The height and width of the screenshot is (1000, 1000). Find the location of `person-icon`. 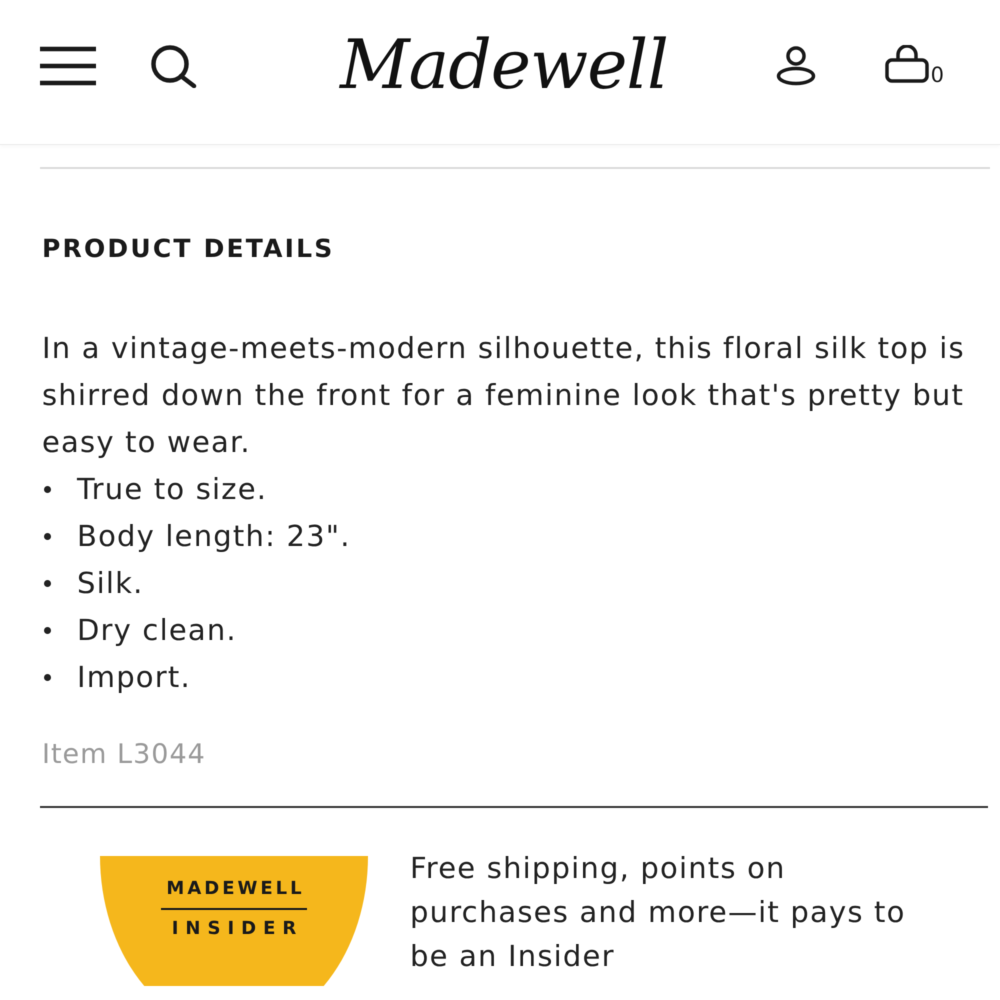

person-icon is located at coordinates (795, 66).